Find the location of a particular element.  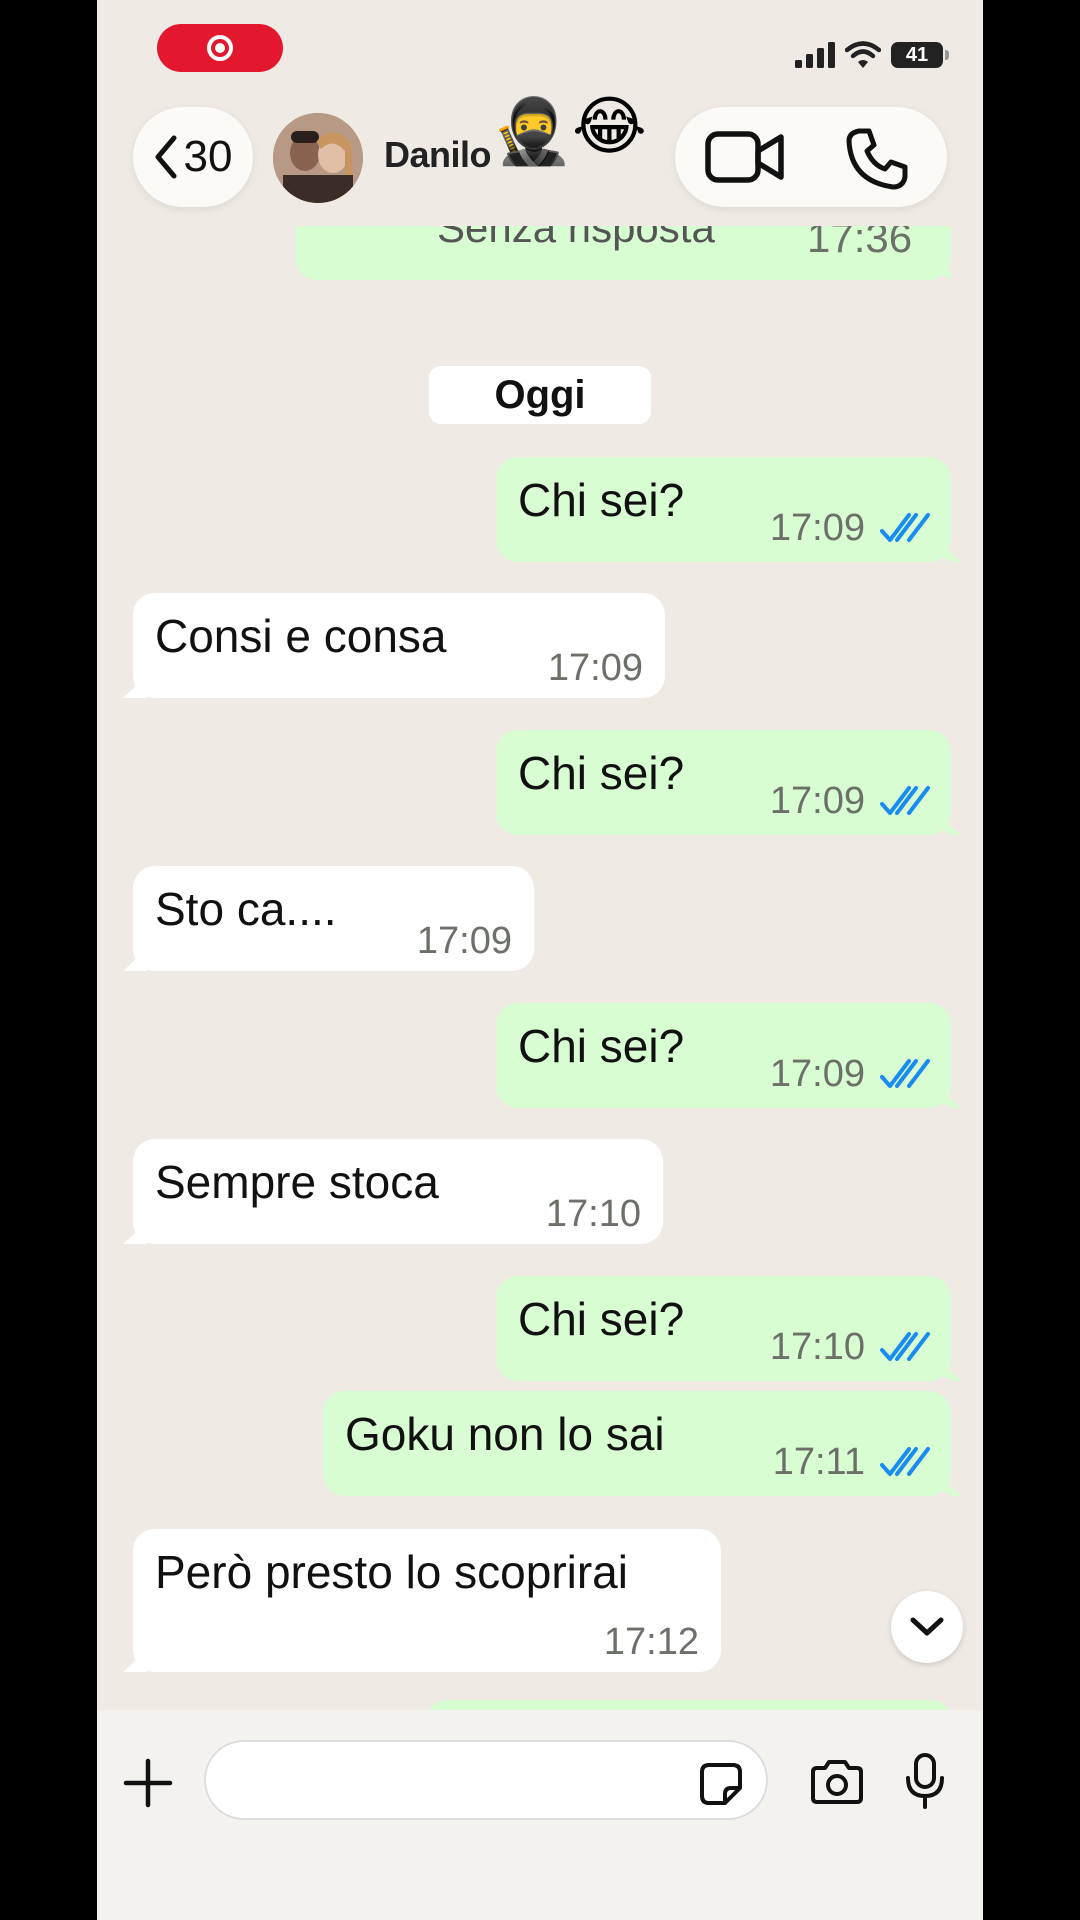

incoming-message: Consi e consa 17:09 is located at coordinates (399, 645).